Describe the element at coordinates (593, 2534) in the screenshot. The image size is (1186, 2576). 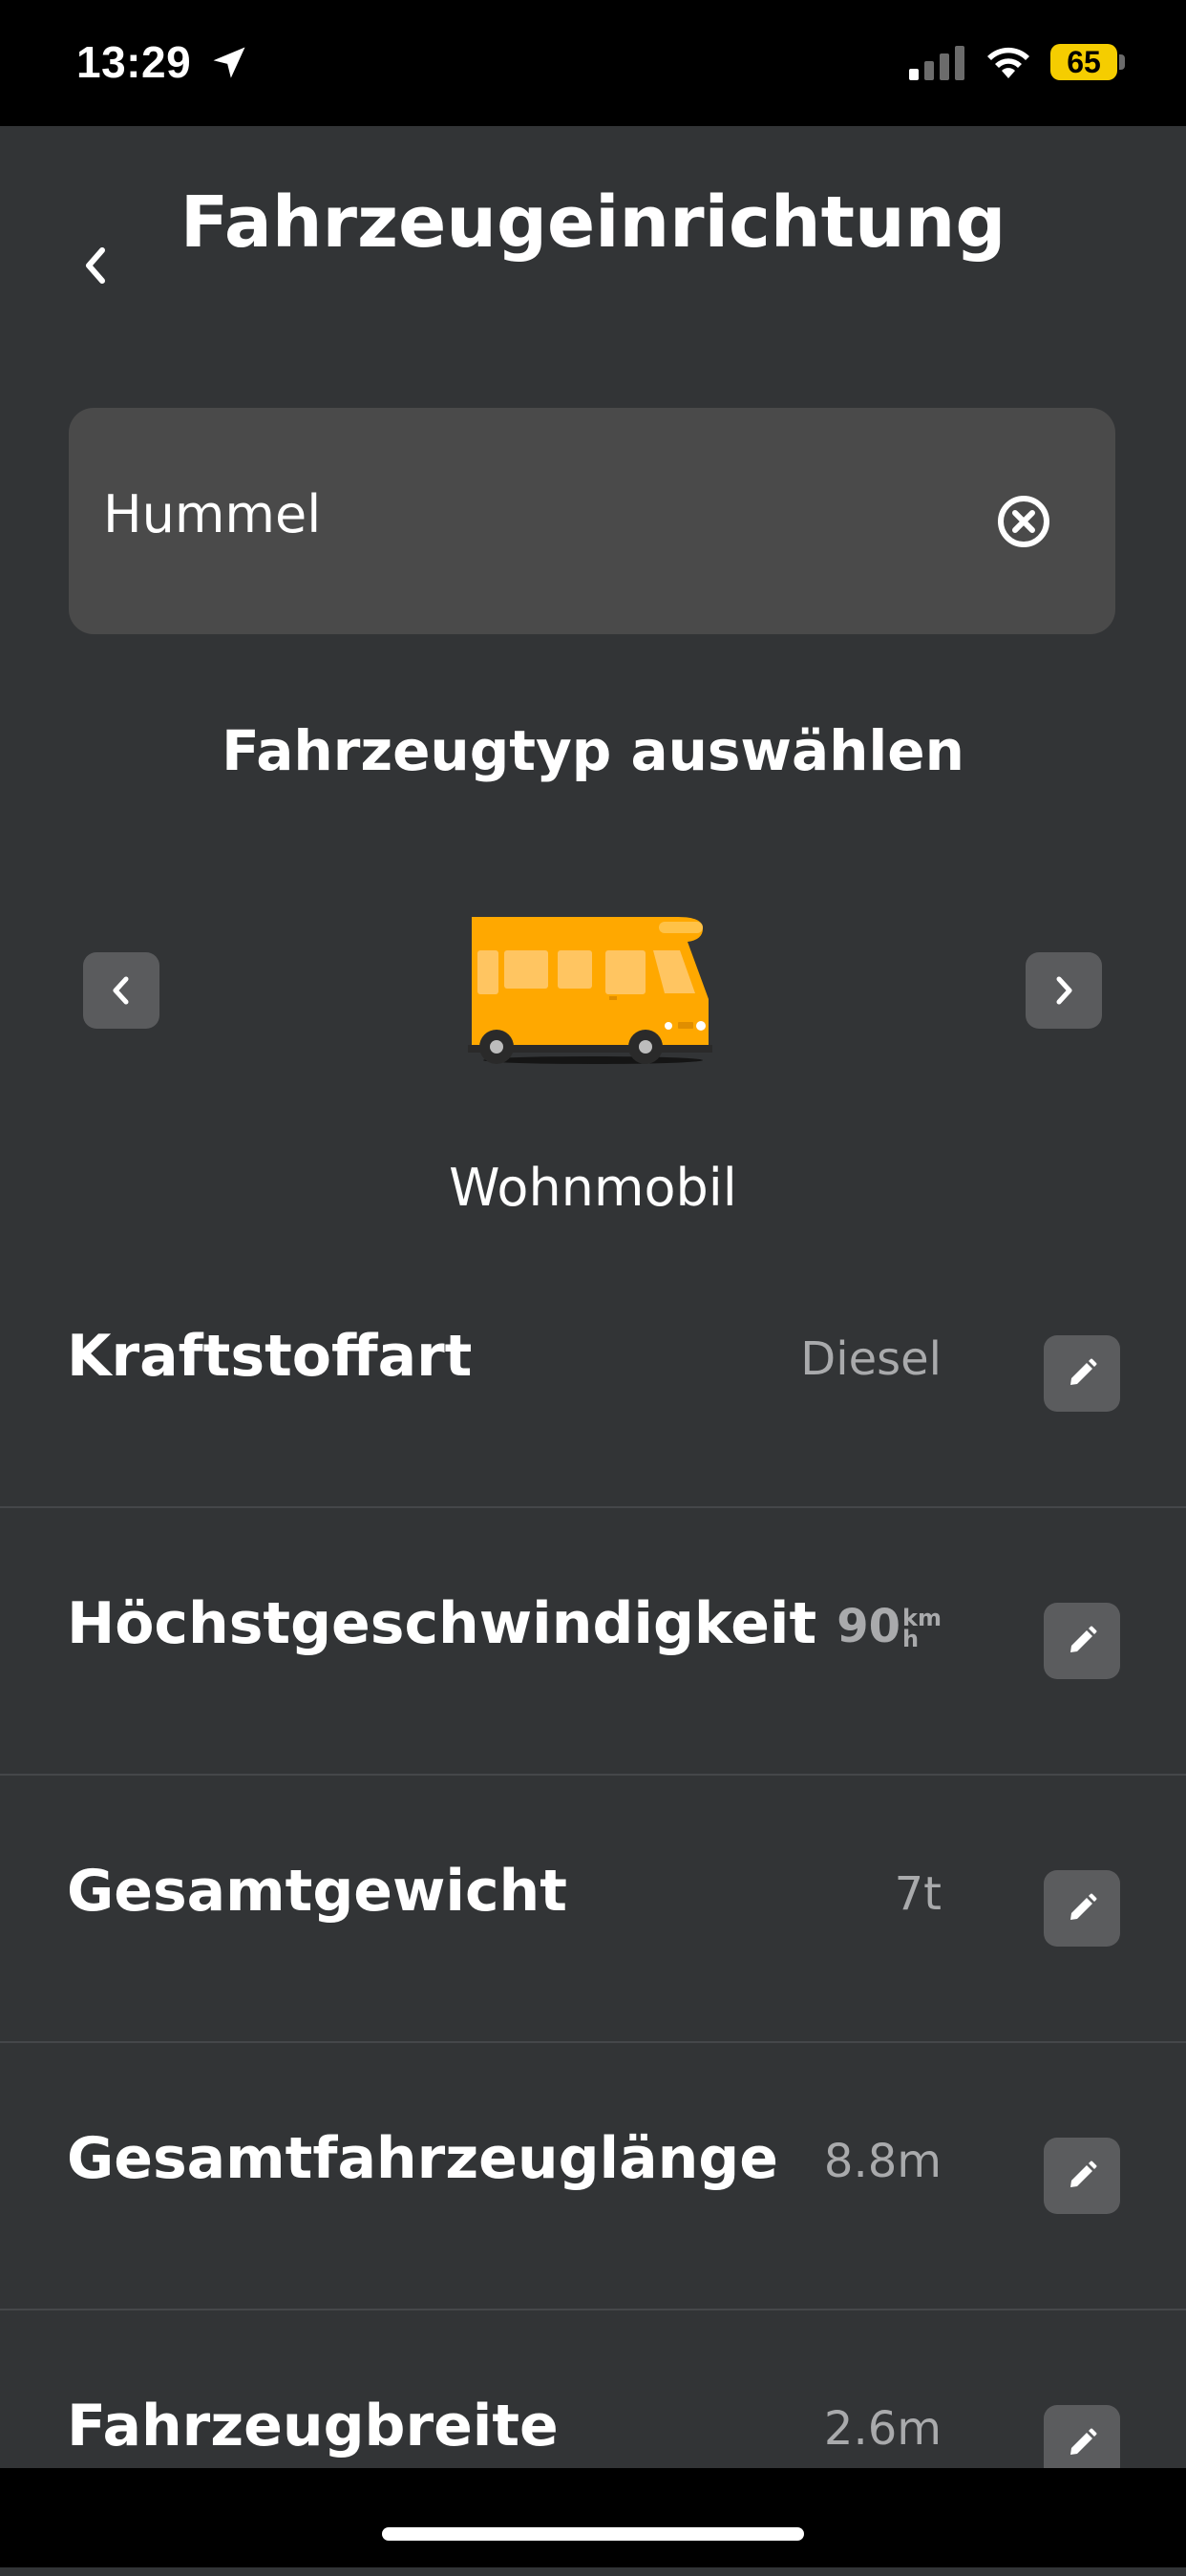
I see `home-indicator` at that location.